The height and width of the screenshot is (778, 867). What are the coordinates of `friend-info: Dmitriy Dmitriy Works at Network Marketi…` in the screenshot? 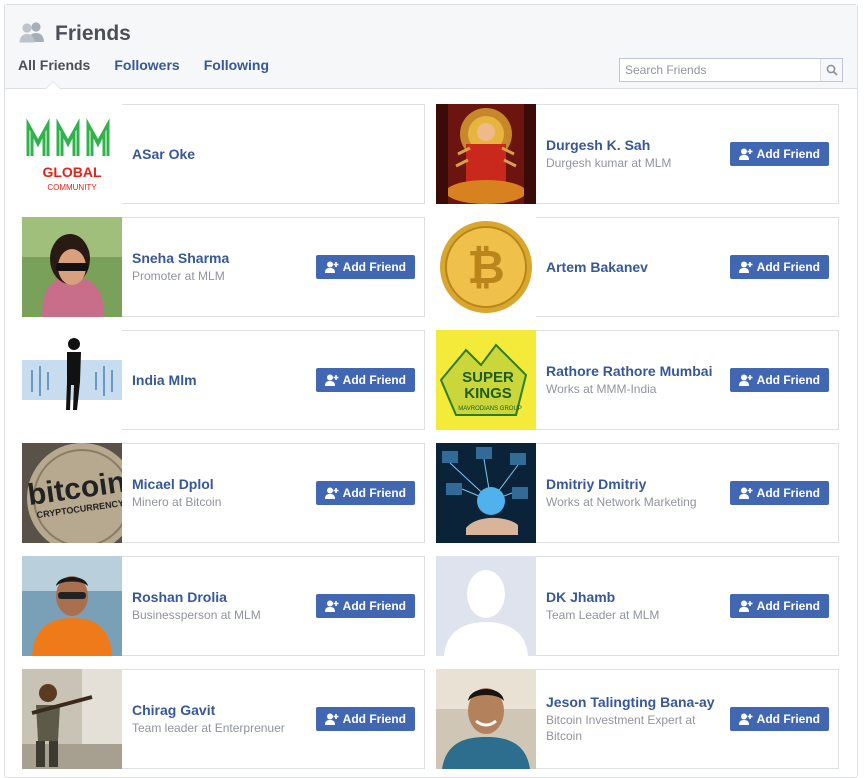 It's located at (633, 493).